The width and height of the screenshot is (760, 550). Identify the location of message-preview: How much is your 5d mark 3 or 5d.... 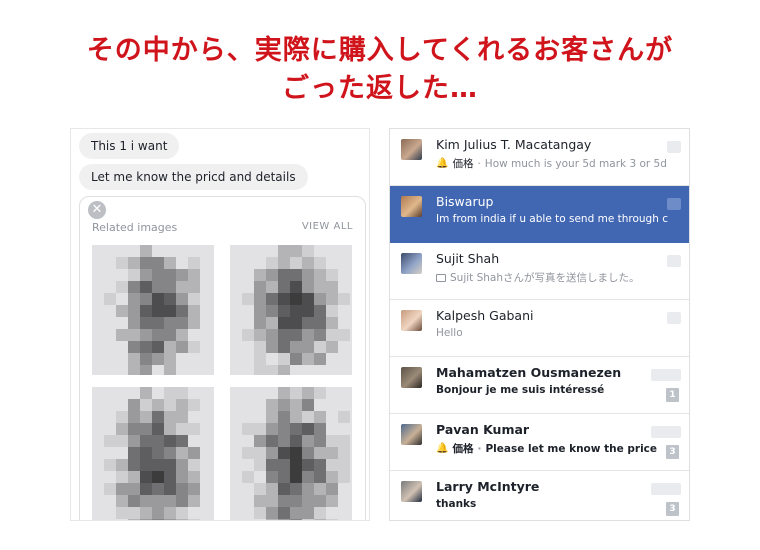
(576, 163).